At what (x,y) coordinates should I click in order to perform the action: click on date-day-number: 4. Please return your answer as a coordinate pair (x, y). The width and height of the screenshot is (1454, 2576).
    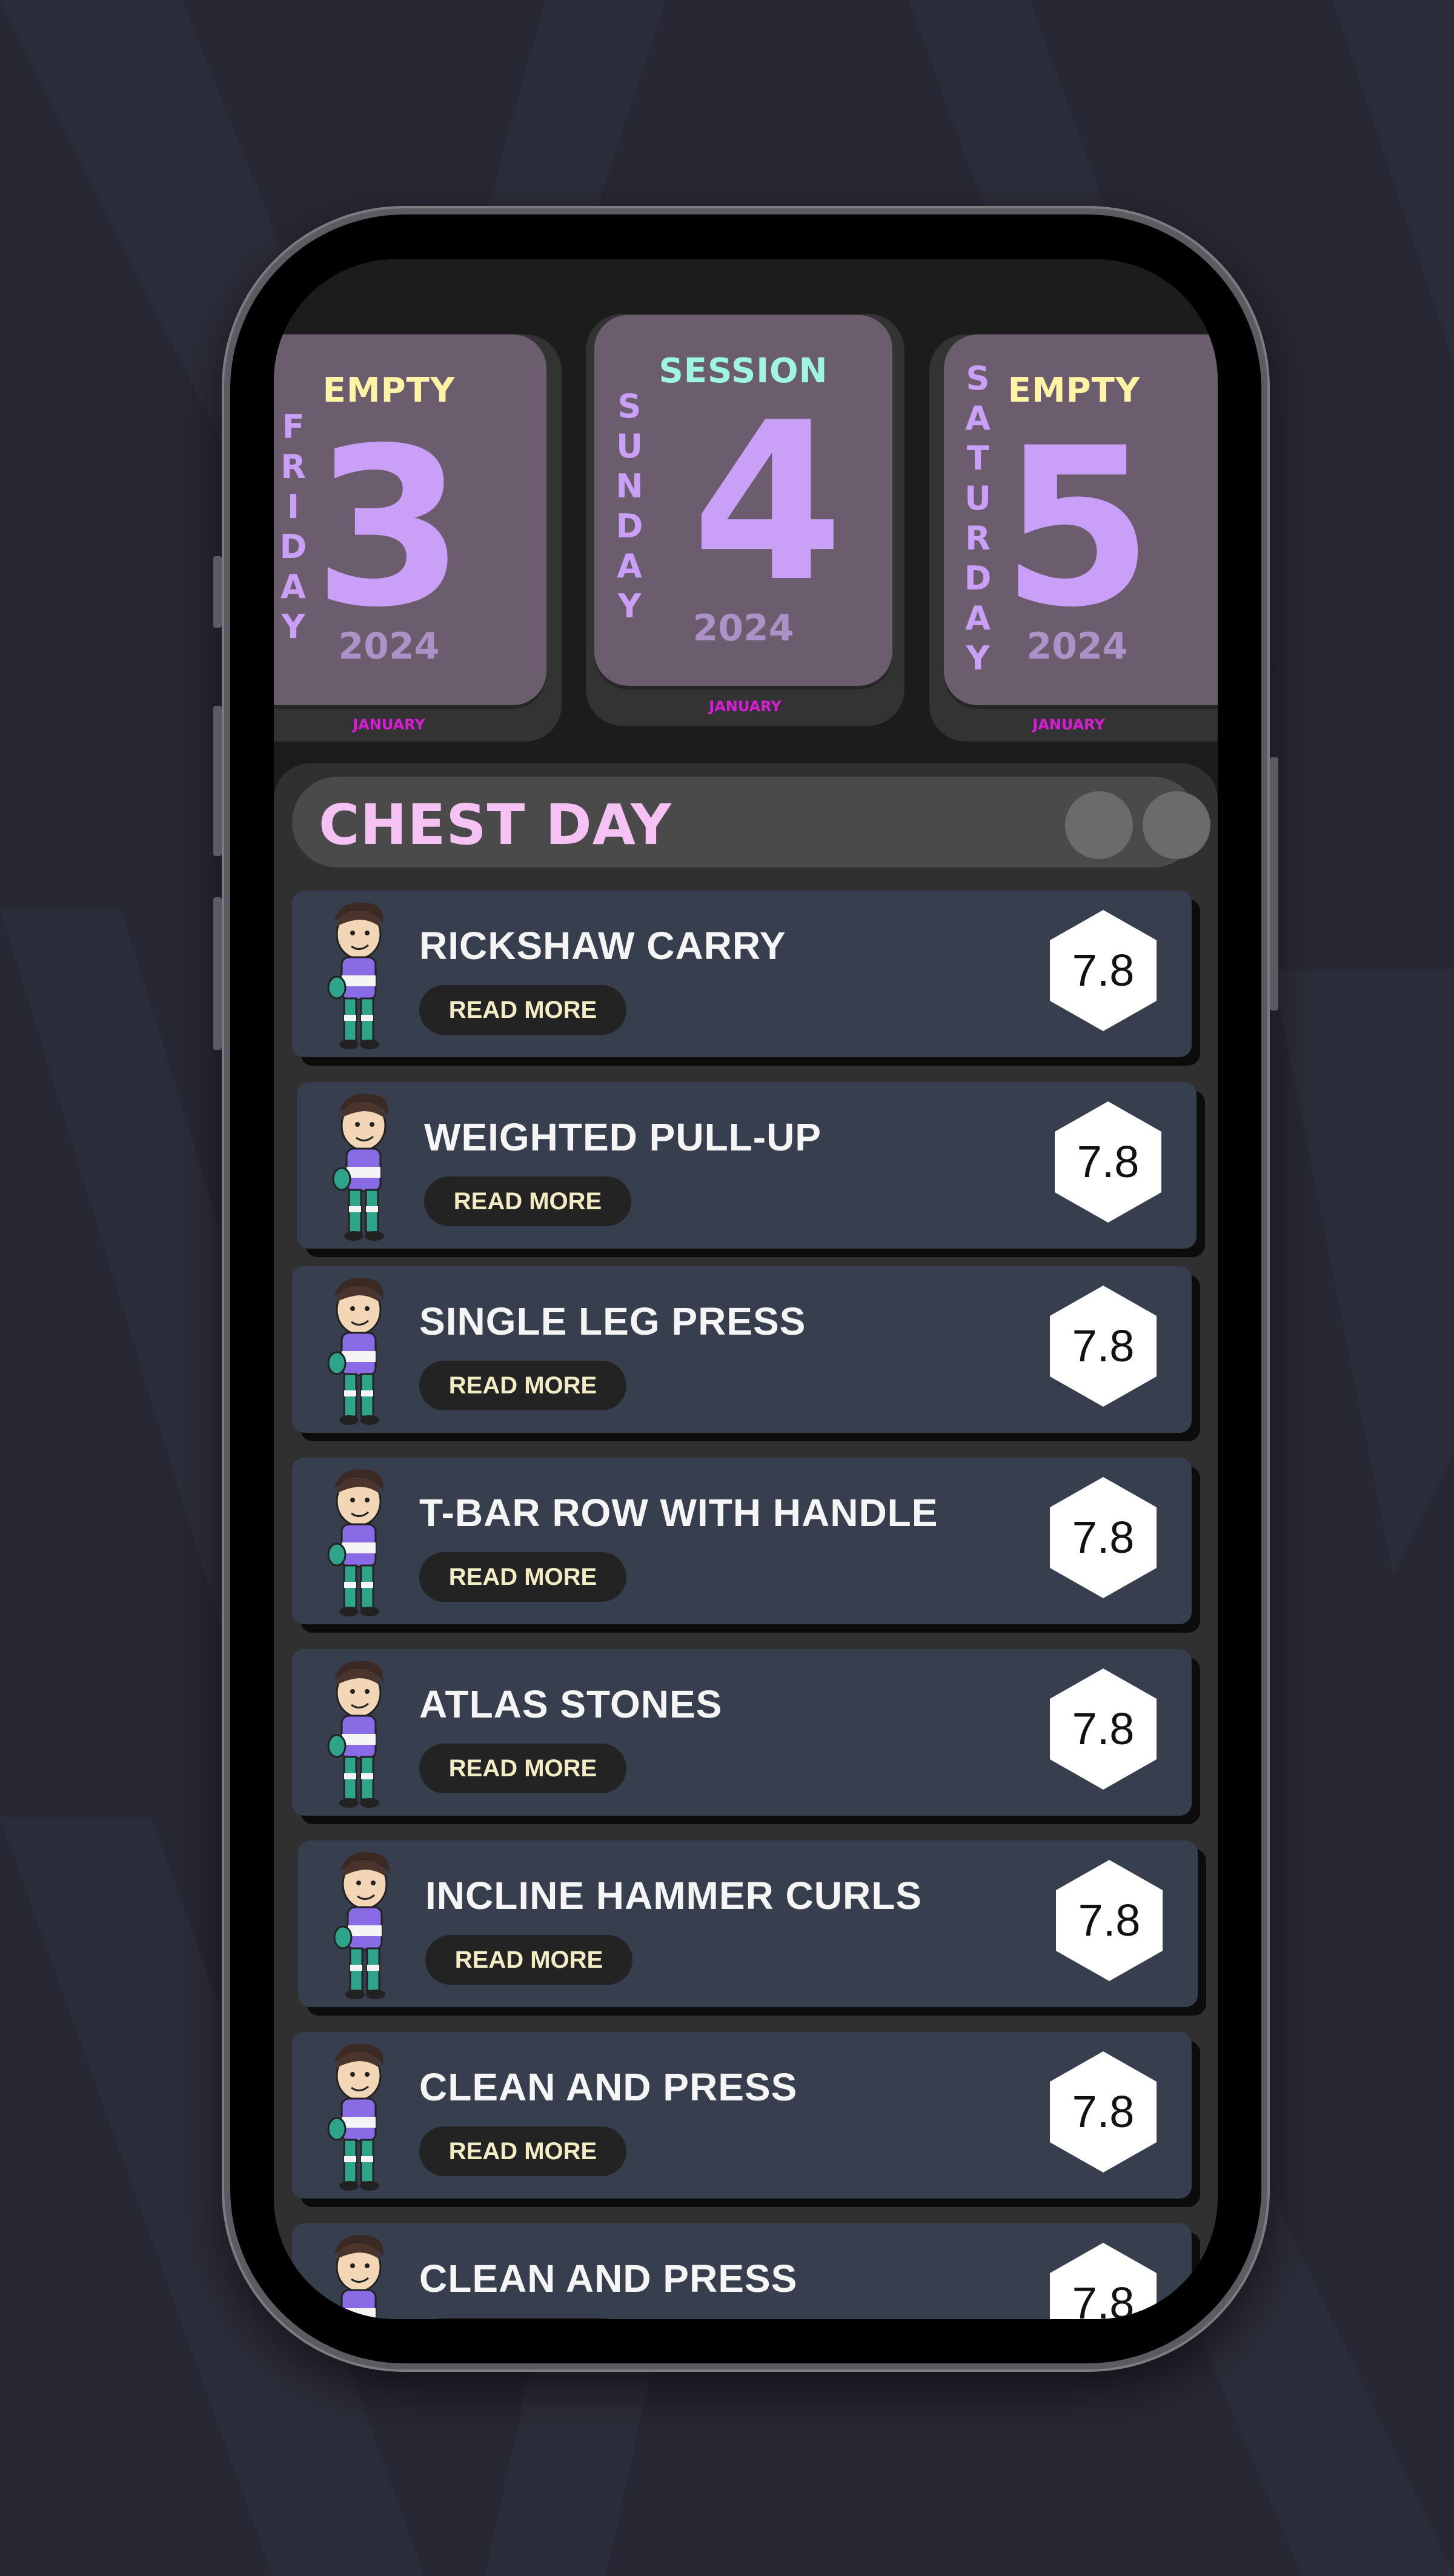
    Looking at the image, I should click on (767, 502).